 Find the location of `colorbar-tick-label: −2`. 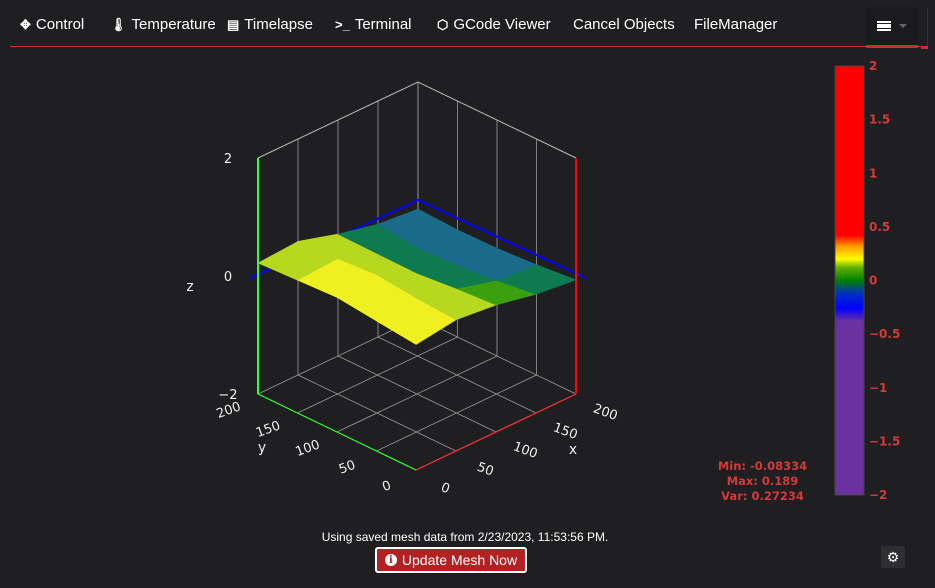

colorbar-tick-label: −2 is located at coordinates (878, 495).